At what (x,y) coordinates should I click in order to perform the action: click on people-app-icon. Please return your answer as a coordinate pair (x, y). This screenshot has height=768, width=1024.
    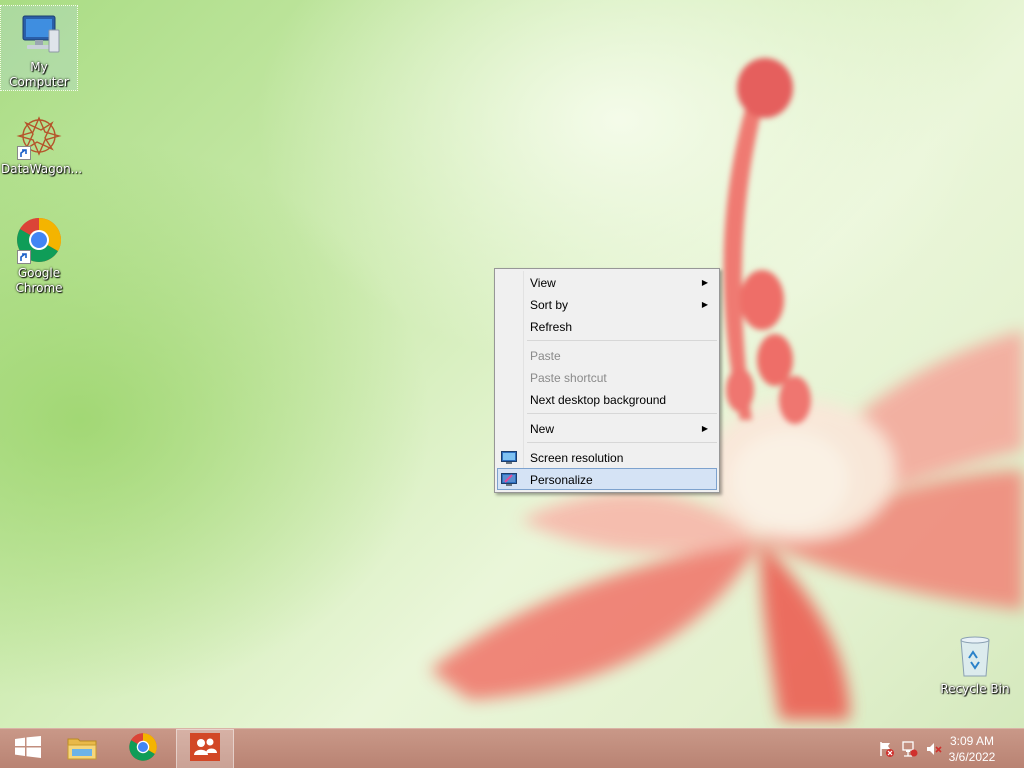
    Looking at the image, I should click on (205, 749).